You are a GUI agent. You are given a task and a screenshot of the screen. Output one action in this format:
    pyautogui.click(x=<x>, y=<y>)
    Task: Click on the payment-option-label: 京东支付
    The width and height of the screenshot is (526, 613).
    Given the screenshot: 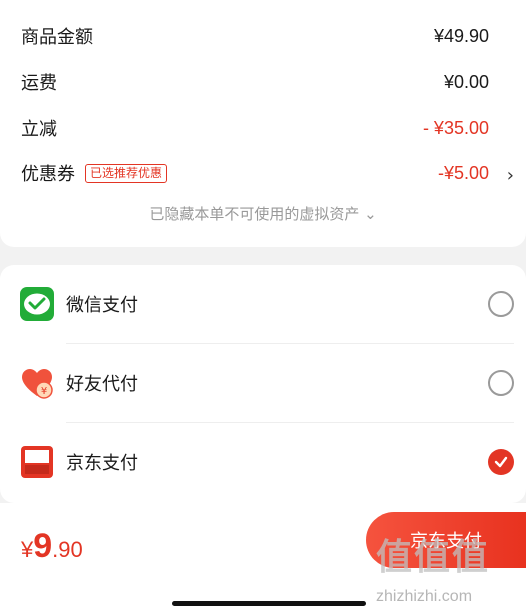 What is the action you would take?
    pyautogui.click(x=102, y=463)
    